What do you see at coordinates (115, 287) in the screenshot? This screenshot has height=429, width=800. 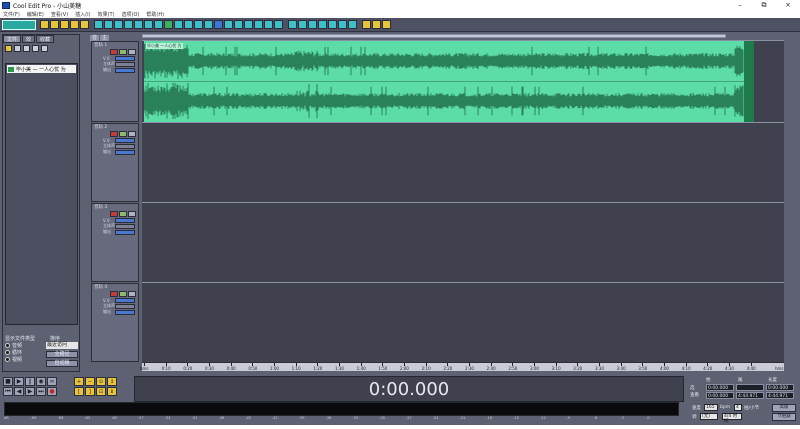 I see `track-name: 音轨 4` at bounding box center [115, 287].